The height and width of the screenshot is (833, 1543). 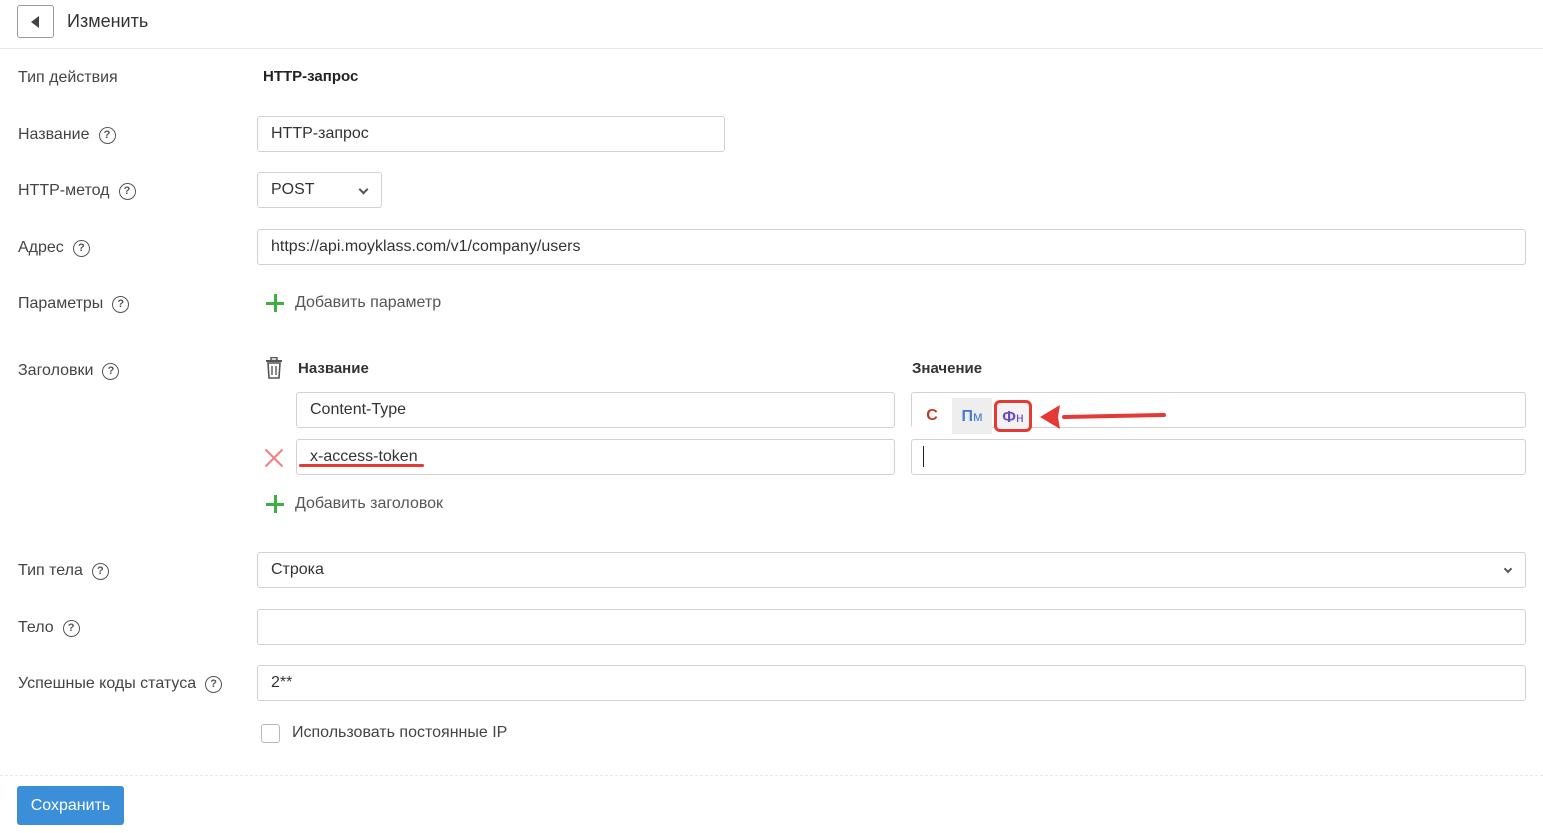 I want to click on mode-function-button: Фн, so click(x=1013, y=416).